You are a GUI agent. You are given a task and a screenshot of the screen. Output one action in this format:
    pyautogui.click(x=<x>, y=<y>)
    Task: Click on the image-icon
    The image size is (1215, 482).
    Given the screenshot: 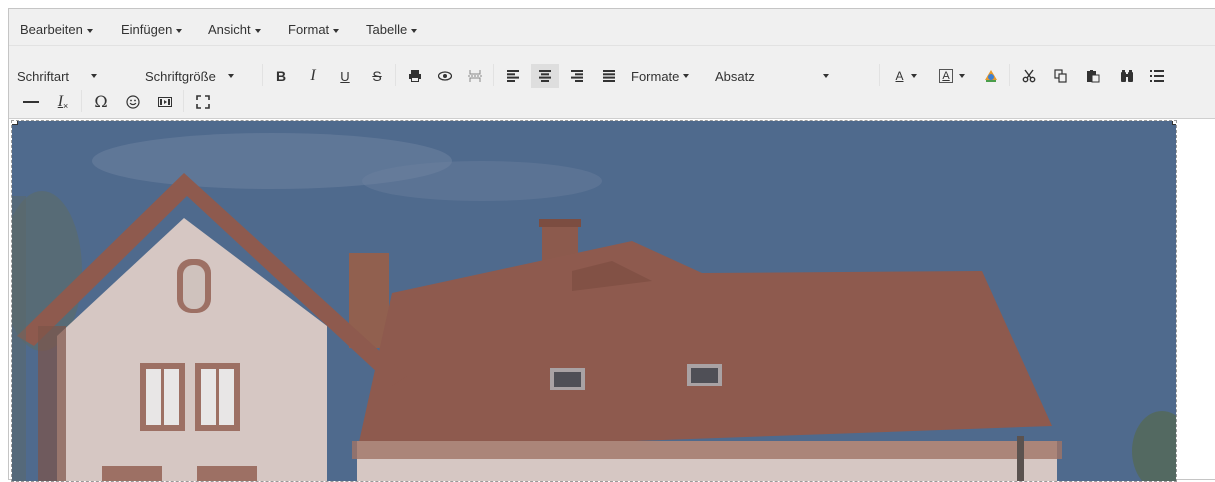 What is the action you would take?
    pyautogui.click(x=991, y=76)
    